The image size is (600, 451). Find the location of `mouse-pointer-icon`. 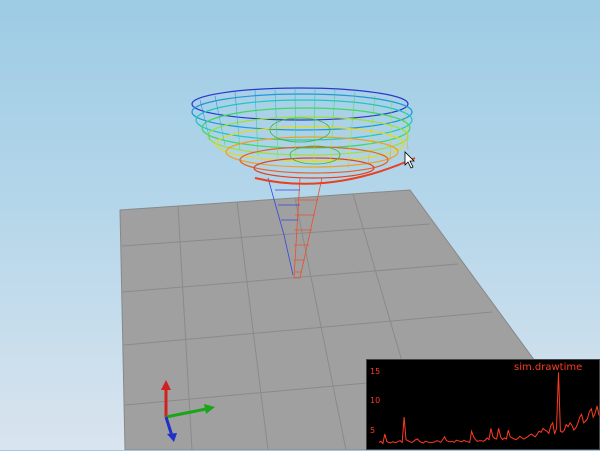

mouse-pointer-icon is located at coordinates (409, 160).